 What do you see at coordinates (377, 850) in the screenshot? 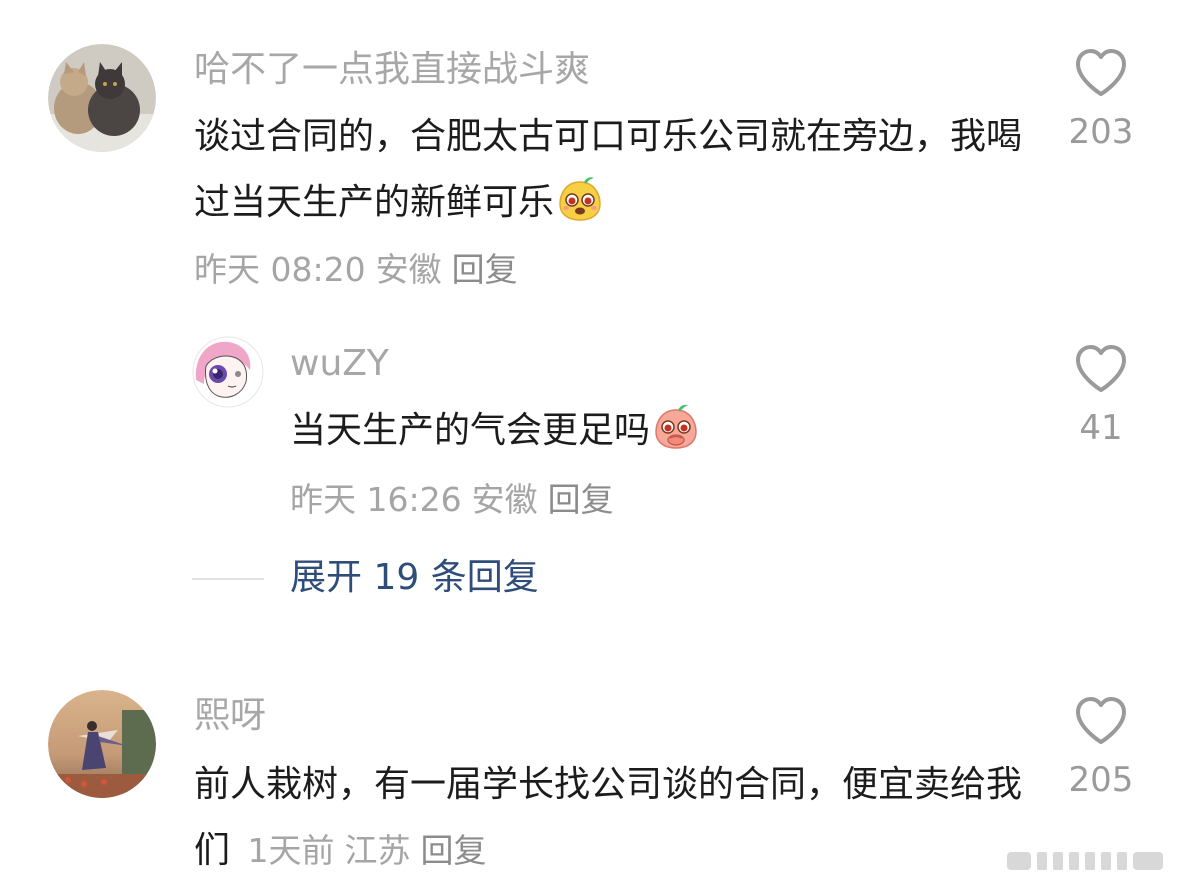
I see `comment-location: 江苏` at bounding box center [377, 850].